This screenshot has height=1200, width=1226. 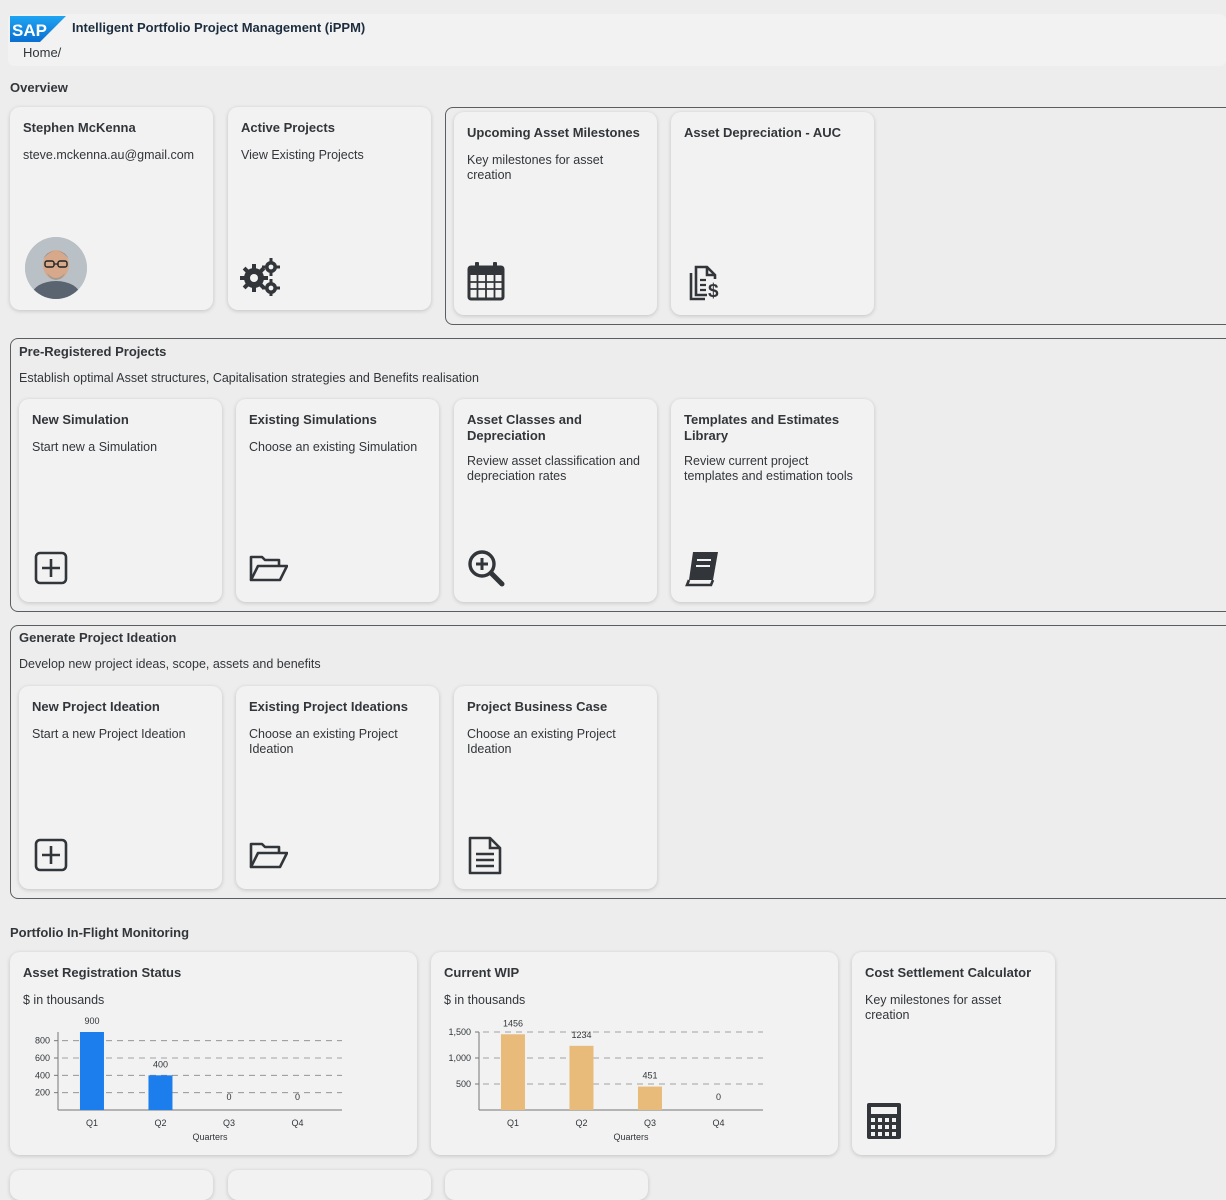 What do you see at coordinates (762, 427) in the screenshot?
I see `tile-title: Templates and Estimates Library` at bounding box center [762, 427].